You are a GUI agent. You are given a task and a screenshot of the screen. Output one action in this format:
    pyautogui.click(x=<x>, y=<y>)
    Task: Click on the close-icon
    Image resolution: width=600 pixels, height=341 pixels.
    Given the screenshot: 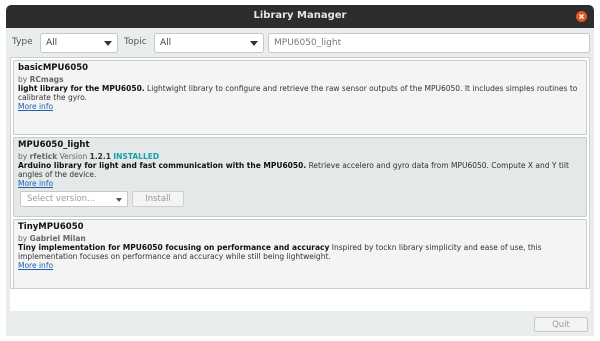 What is the action you would take?
    pyautogui.click(x=581, y=16)
    